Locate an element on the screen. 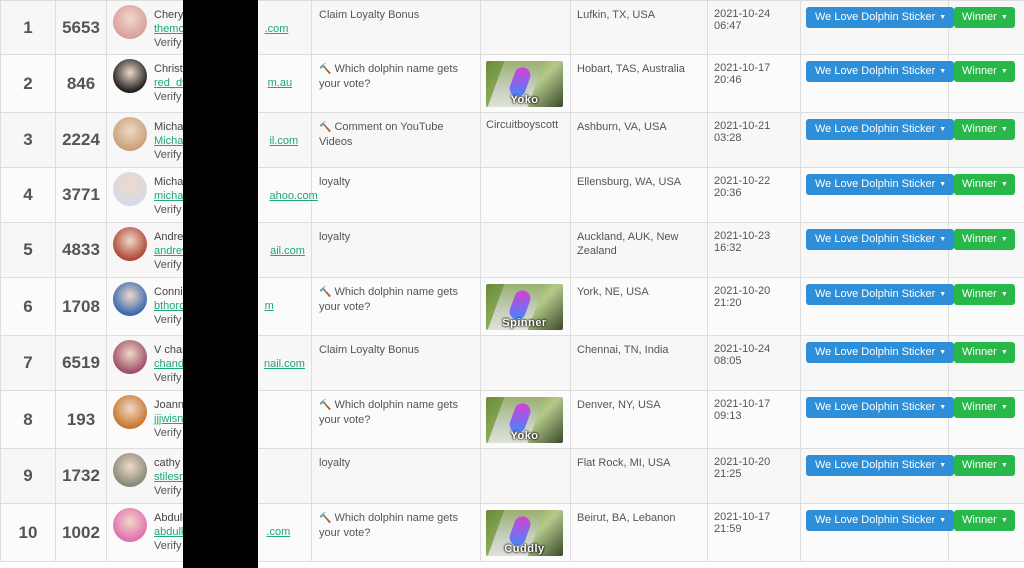 The image size is (1024, 568). media-cell: Spinner is located at coordinates (525, 306).